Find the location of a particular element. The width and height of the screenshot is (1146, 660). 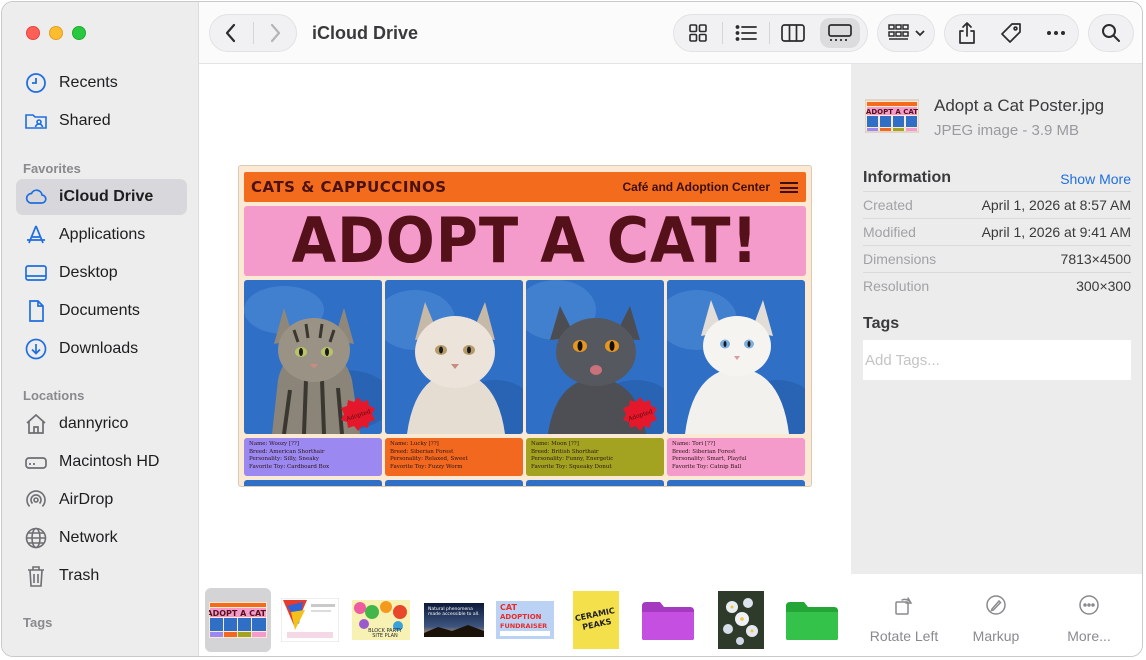

sidebar-item-network: Network is located at coordinates (101, 538).